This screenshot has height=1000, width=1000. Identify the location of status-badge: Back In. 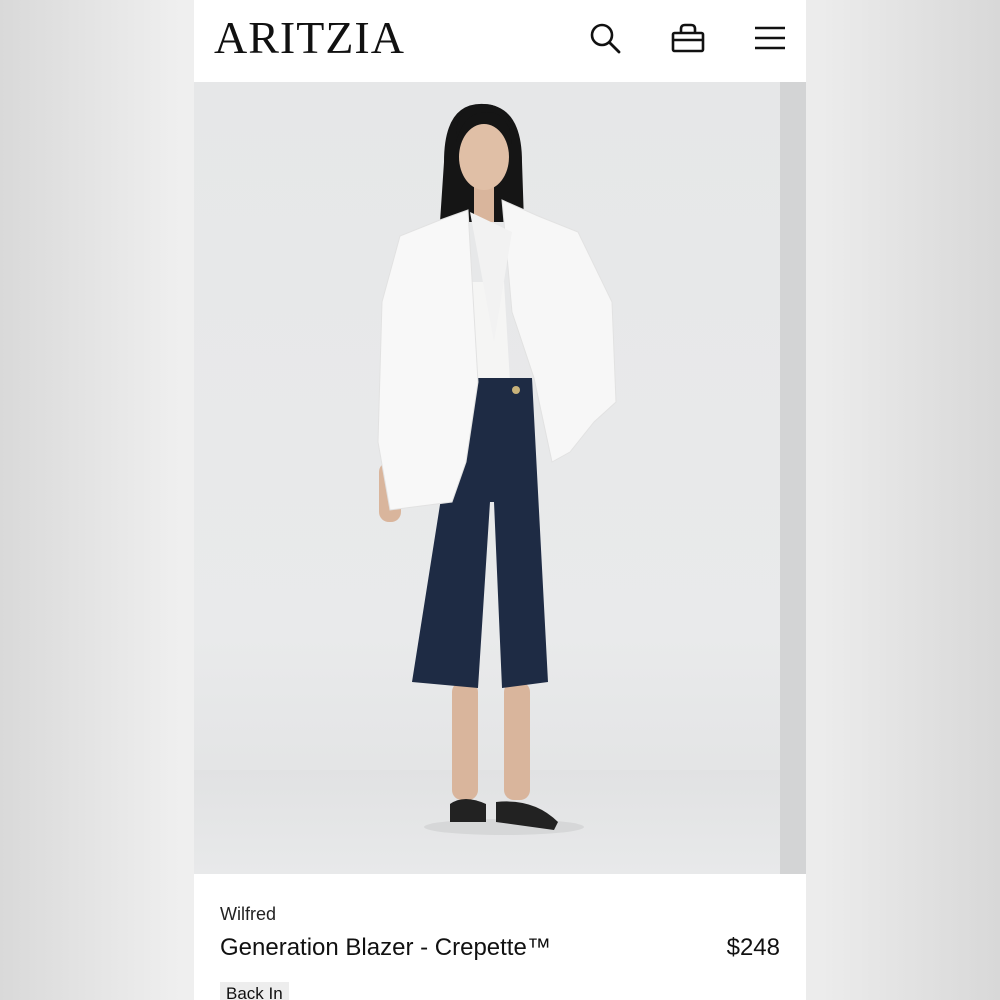
(254, 991).